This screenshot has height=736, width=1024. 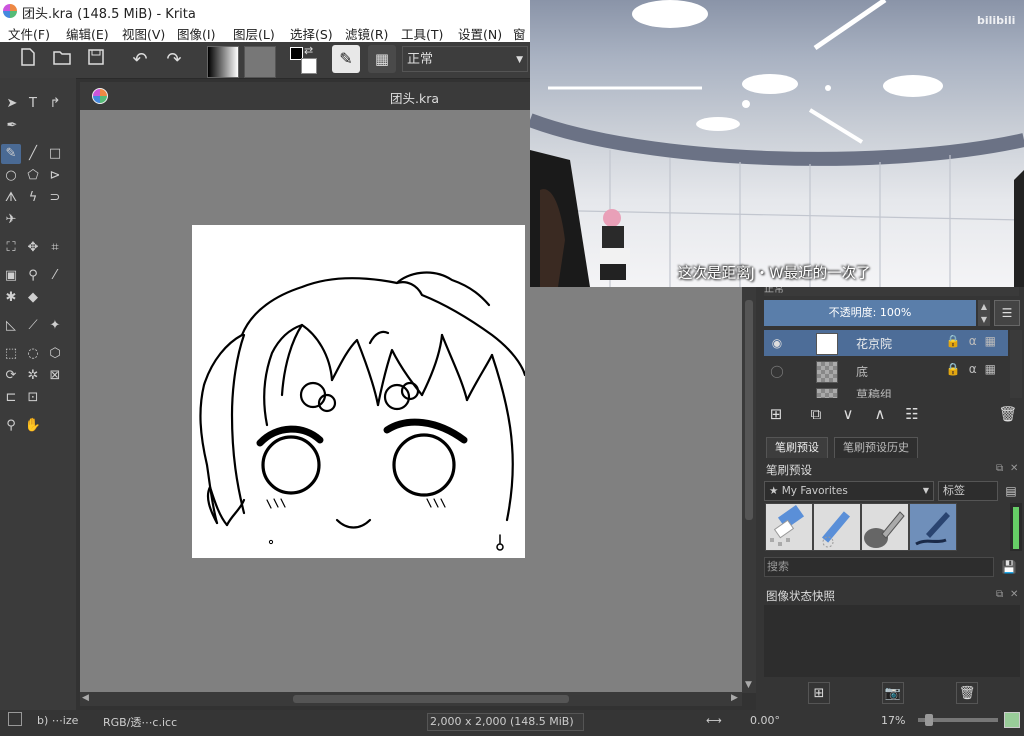 I want to click on brush-status-icon, so click(x=15, y=719).